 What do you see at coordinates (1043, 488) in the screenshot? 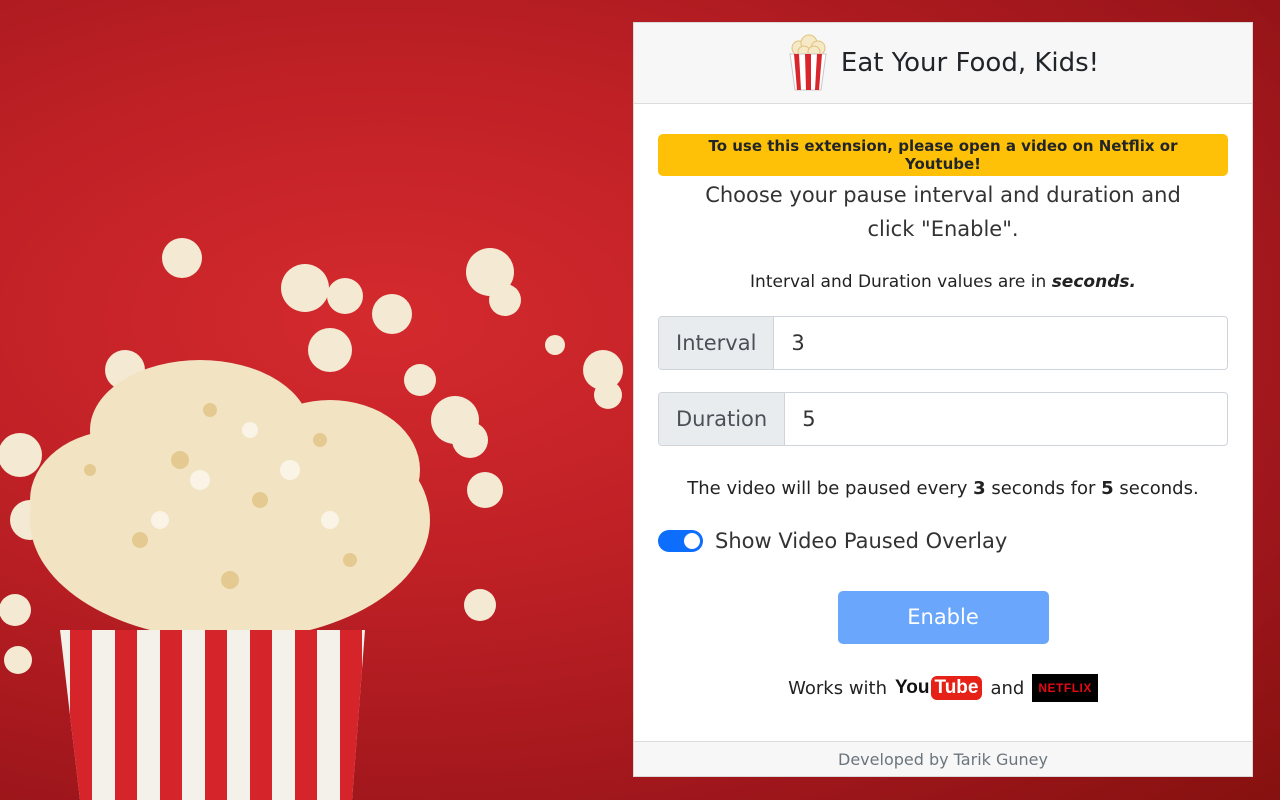
I see `summary-text-2: seconds for` at bounding box center [1043, 488].